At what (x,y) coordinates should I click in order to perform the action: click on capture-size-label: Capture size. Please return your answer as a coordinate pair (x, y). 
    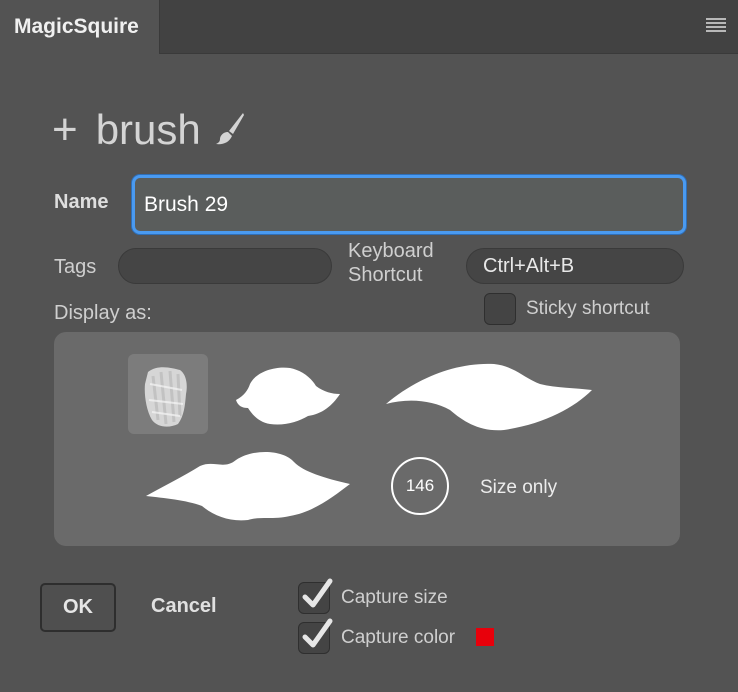
    Looking at the image, I should click on (394, 597).